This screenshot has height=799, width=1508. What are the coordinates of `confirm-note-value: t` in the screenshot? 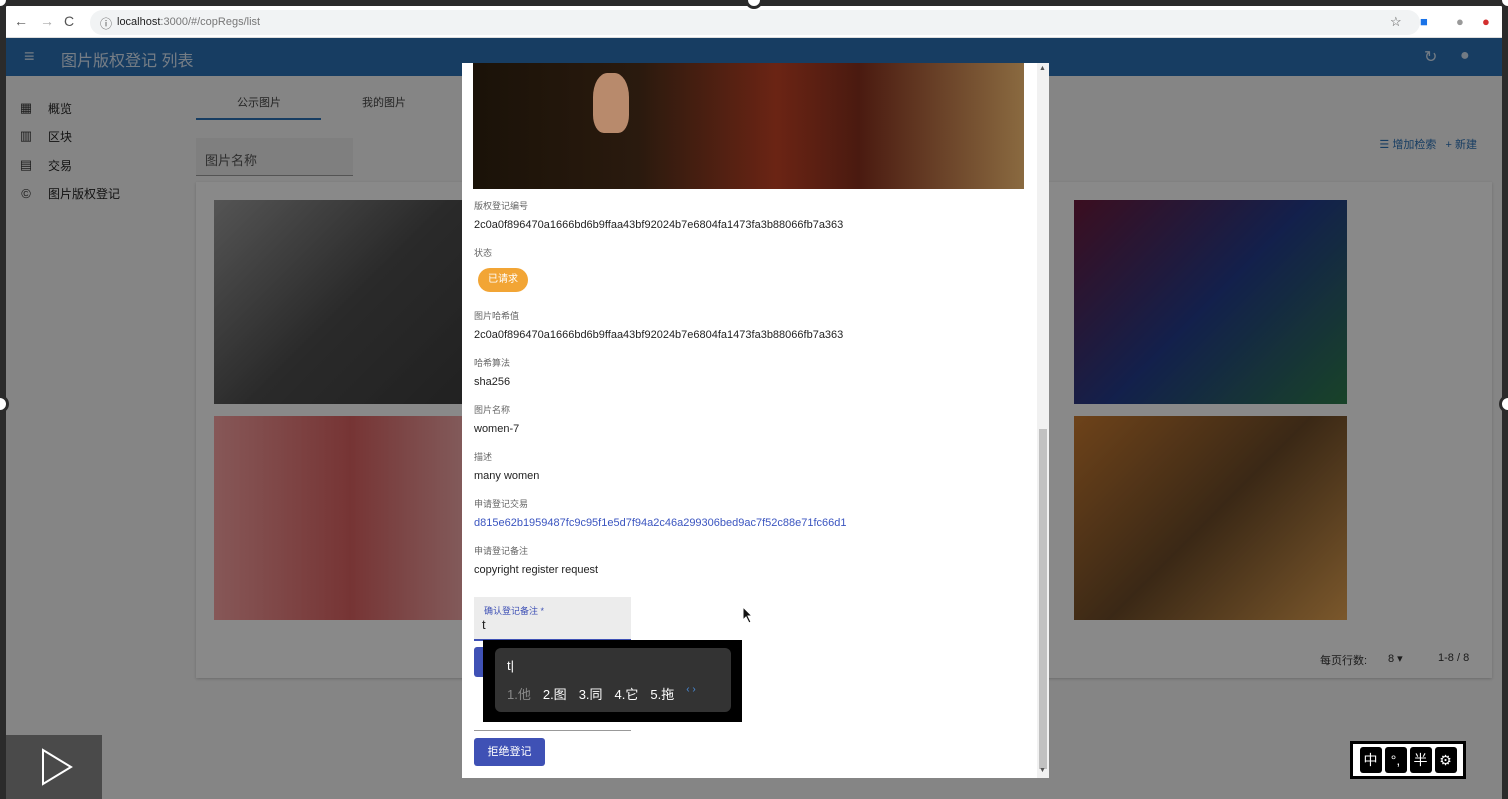 It's located at (484, 624).